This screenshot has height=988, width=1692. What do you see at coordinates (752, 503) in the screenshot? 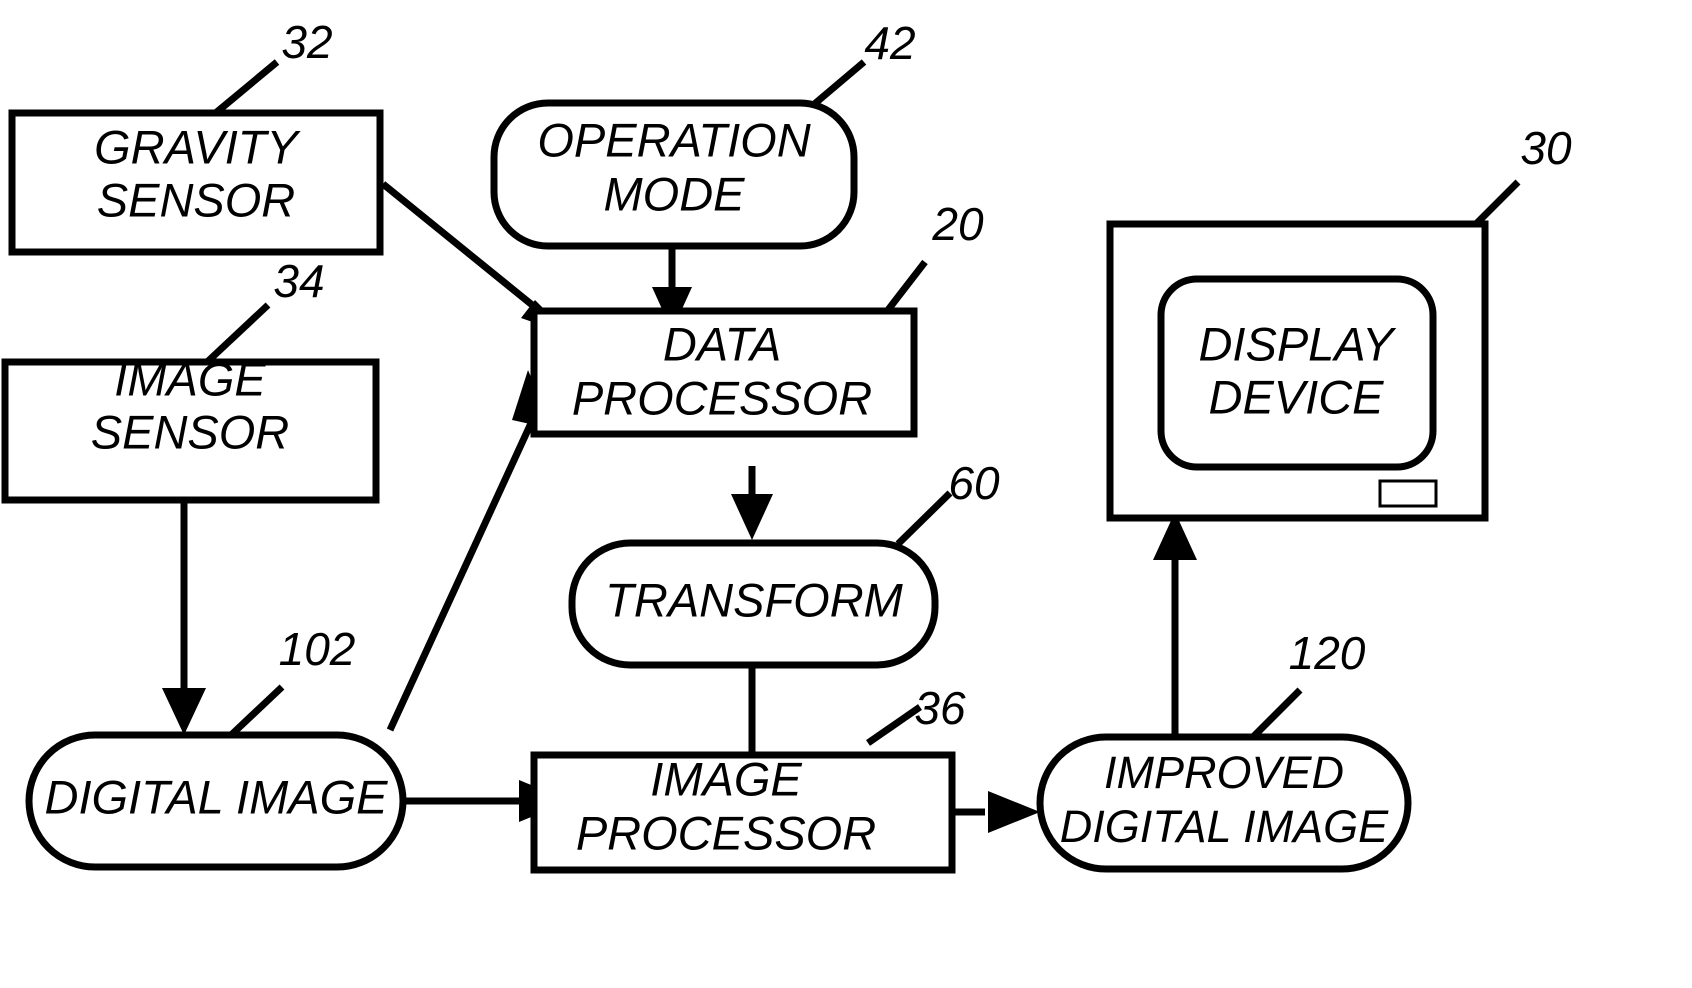
I see `connection-data-processor-to-transform` at bounding box center [752, 503].